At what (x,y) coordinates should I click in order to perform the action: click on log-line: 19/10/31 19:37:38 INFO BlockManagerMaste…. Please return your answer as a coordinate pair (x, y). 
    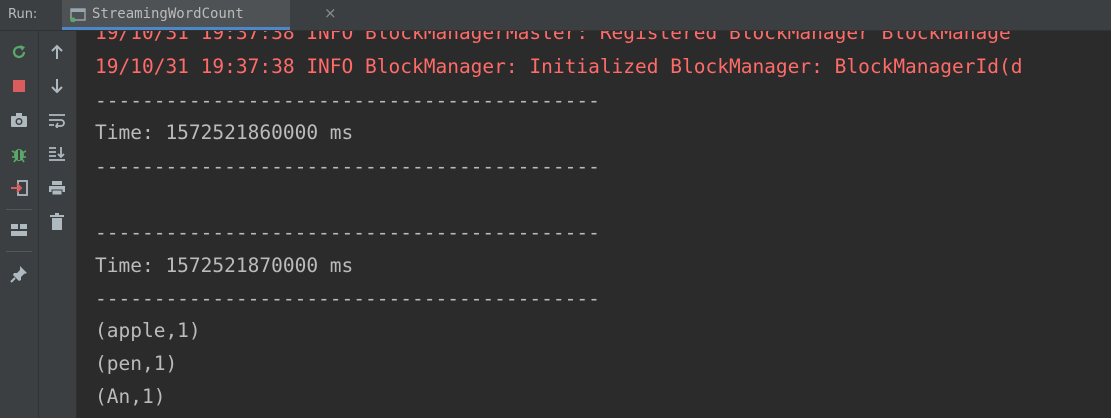
    Looking at the image, I should click on (553, 37).